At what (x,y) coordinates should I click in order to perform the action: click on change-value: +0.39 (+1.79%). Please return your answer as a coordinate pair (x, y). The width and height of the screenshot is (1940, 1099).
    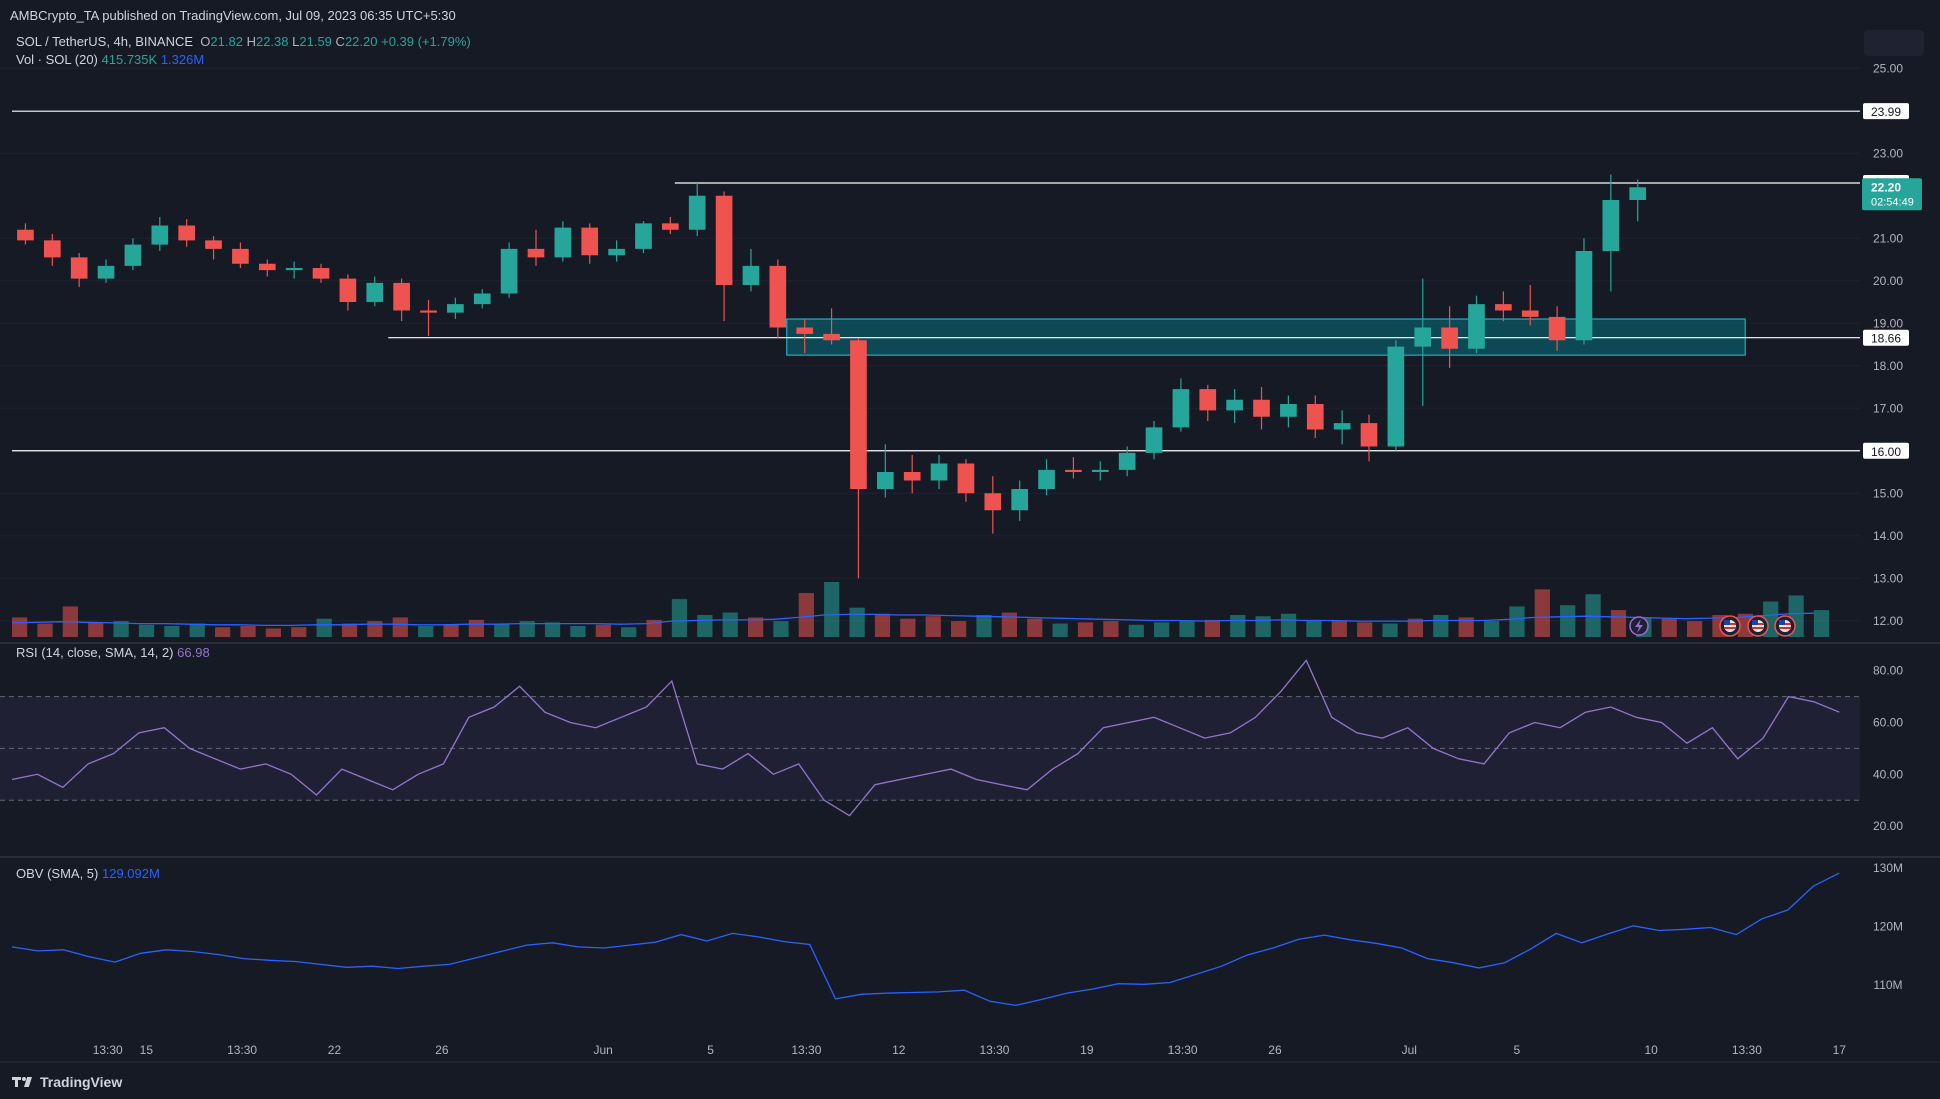
    Looking at the image, I should click on (426, 41).